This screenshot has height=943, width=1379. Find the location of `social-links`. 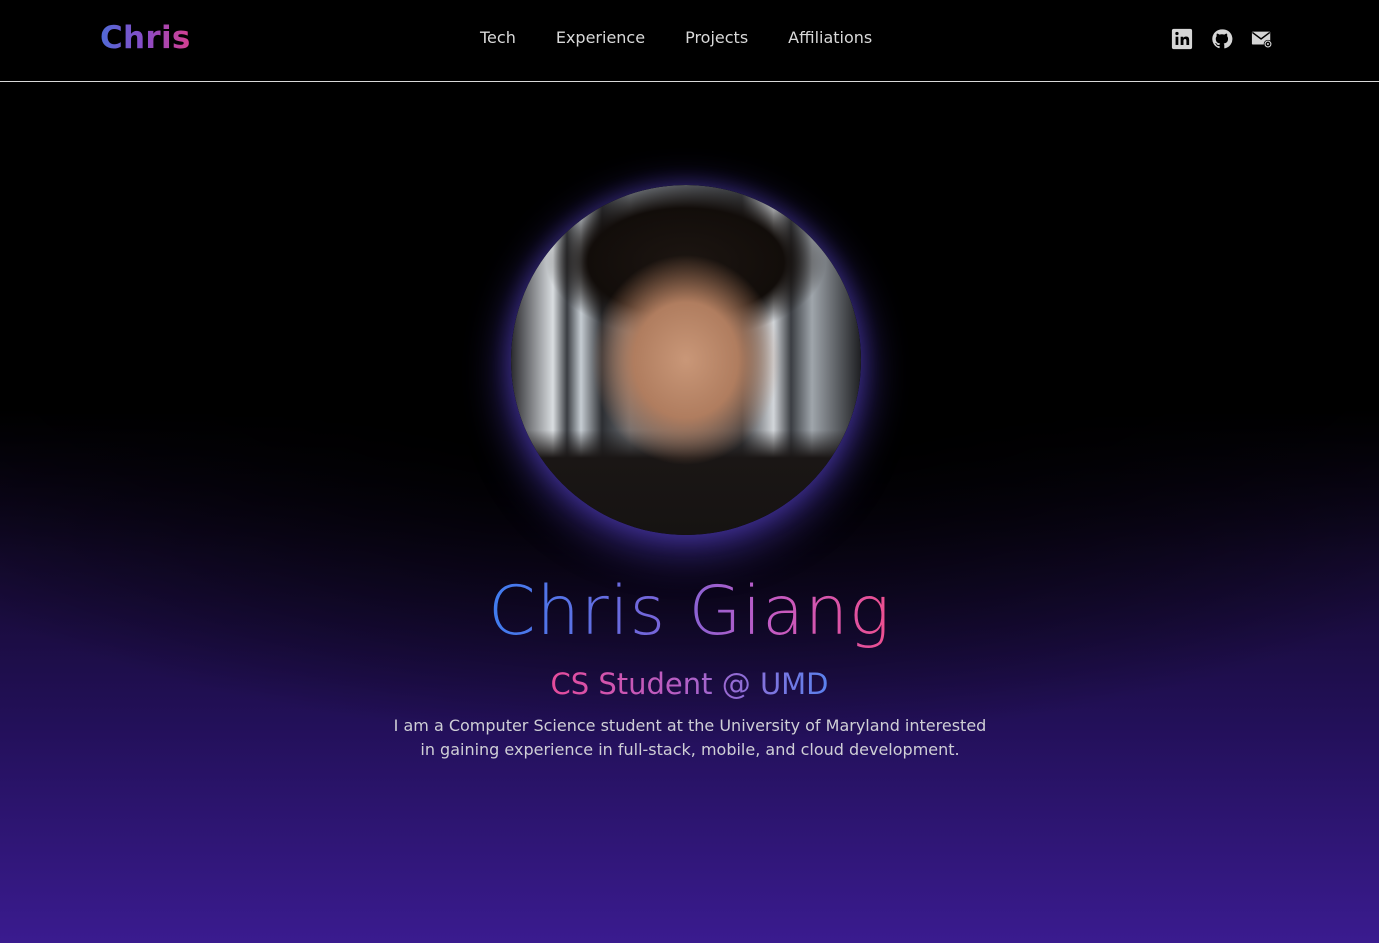

social-links is located at coordinates (1222, 39).